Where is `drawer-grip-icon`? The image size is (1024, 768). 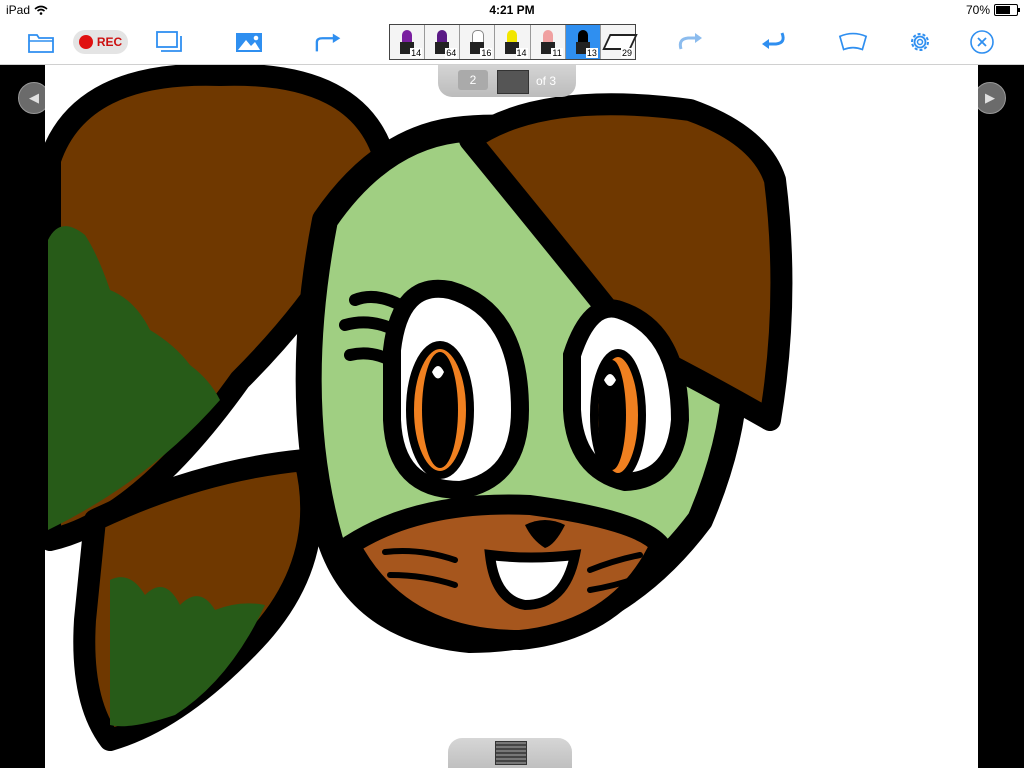 drawer-grip-icon is located at coordinates (511, 753).